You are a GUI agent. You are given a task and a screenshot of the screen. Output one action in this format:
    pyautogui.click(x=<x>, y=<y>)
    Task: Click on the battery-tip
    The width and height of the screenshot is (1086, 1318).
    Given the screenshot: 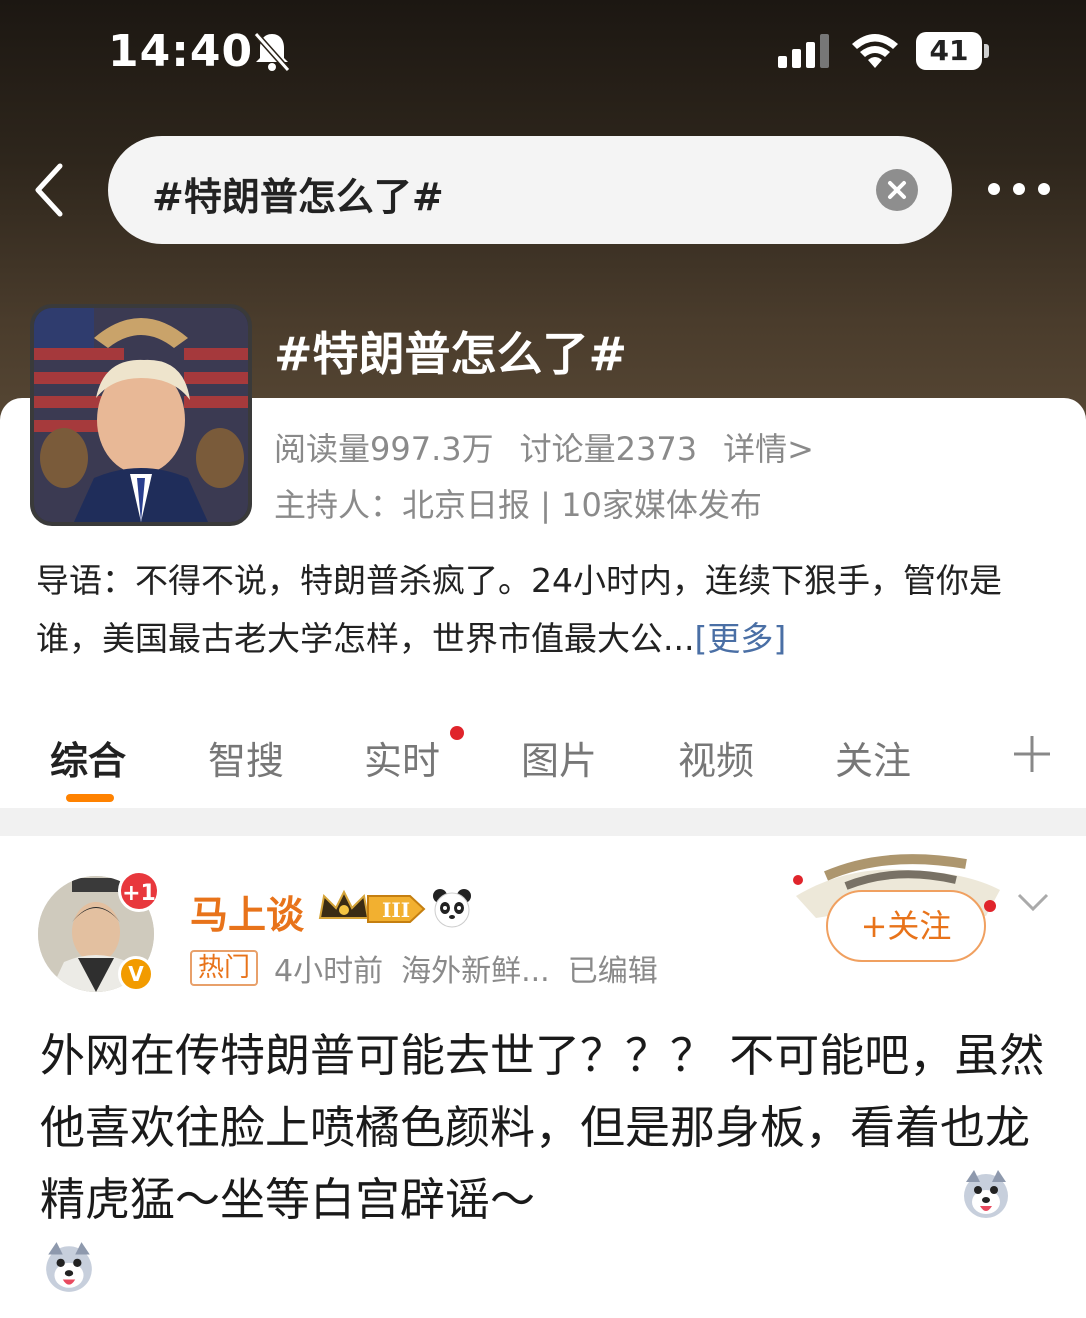 What is the action you would take?
    pyautogui.click(x=986, y=51)
    